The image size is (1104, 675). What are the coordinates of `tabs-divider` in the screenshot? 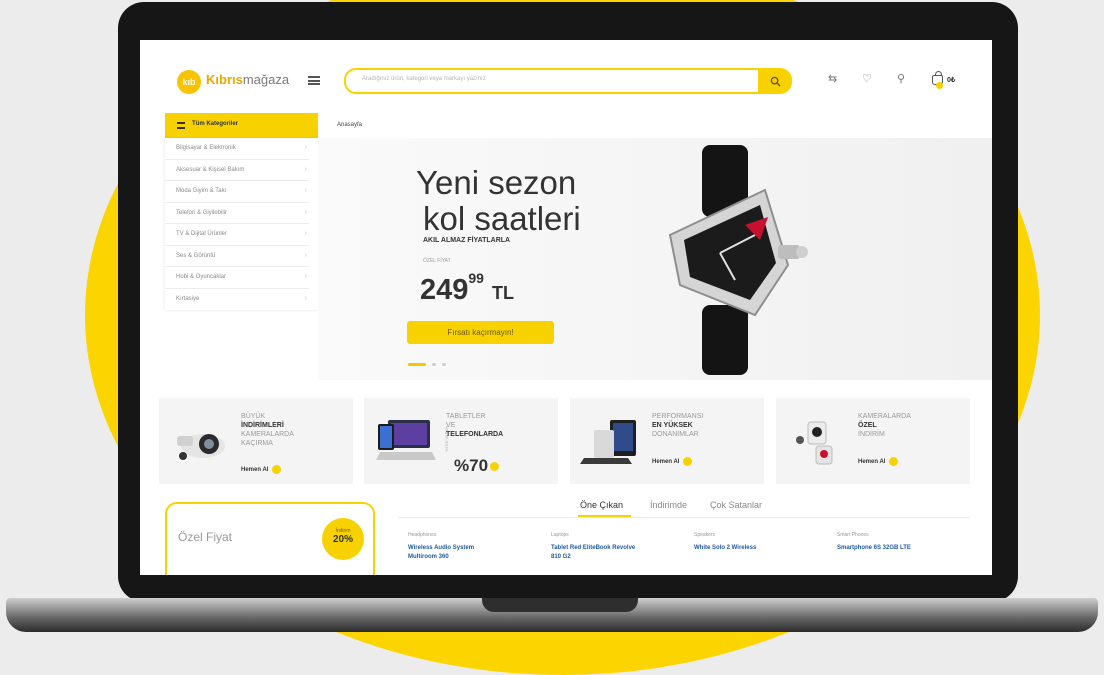 It's located at (684, 517).